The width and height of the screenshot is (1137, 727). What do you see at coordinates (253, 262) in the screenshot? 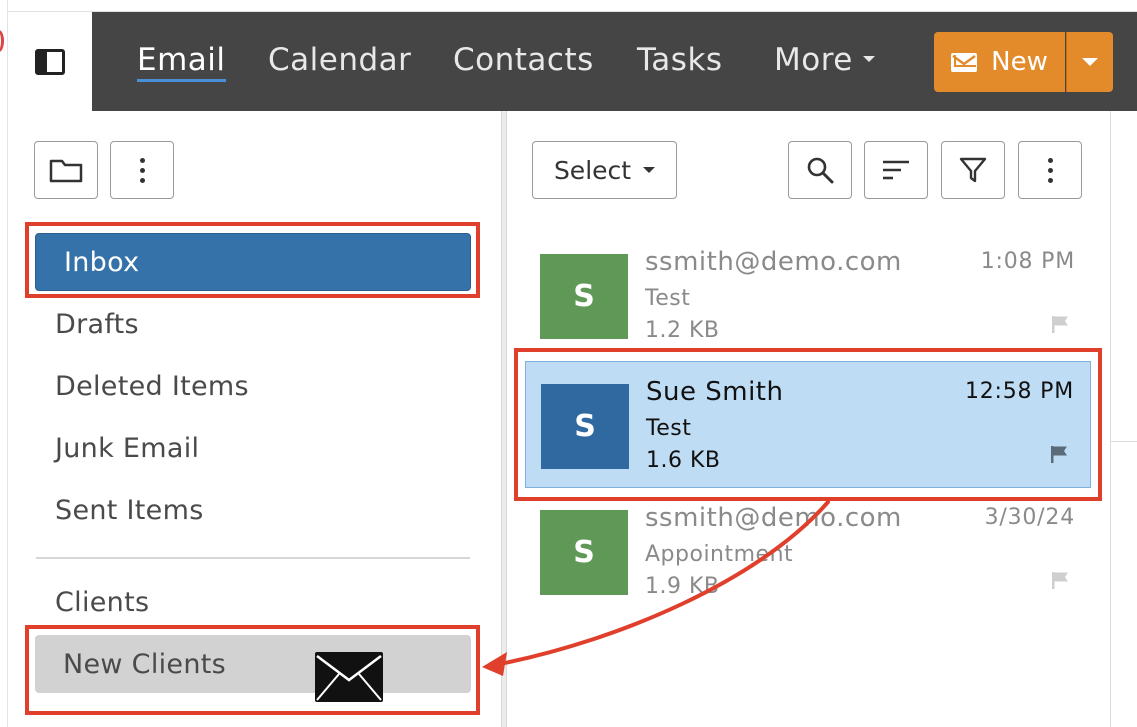
I see `folder-inbox: Inbox` at bounding box center [253, 262].